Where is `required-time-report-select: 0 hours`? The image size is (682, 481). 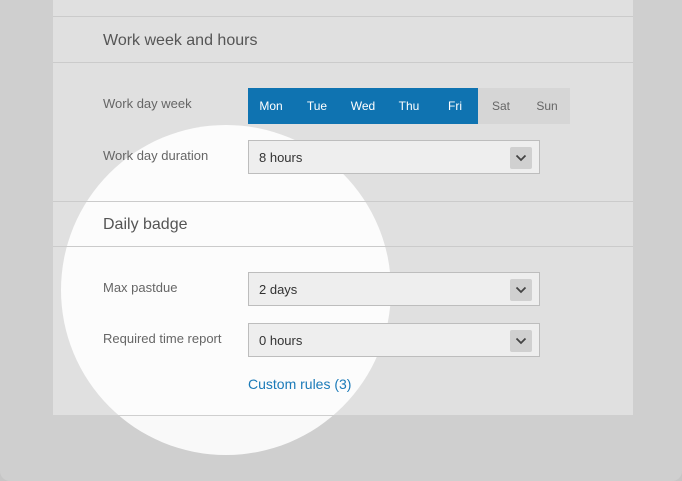
required-time-report-select: 0 hours is located at coordinates (394, 340).